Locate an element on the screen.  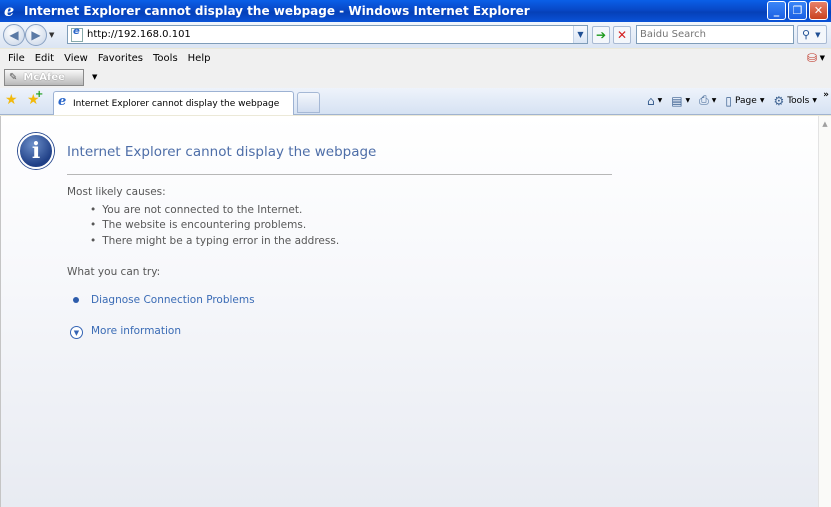
forward-arrow-icon: ▶ is located at coordinates (36, 35).